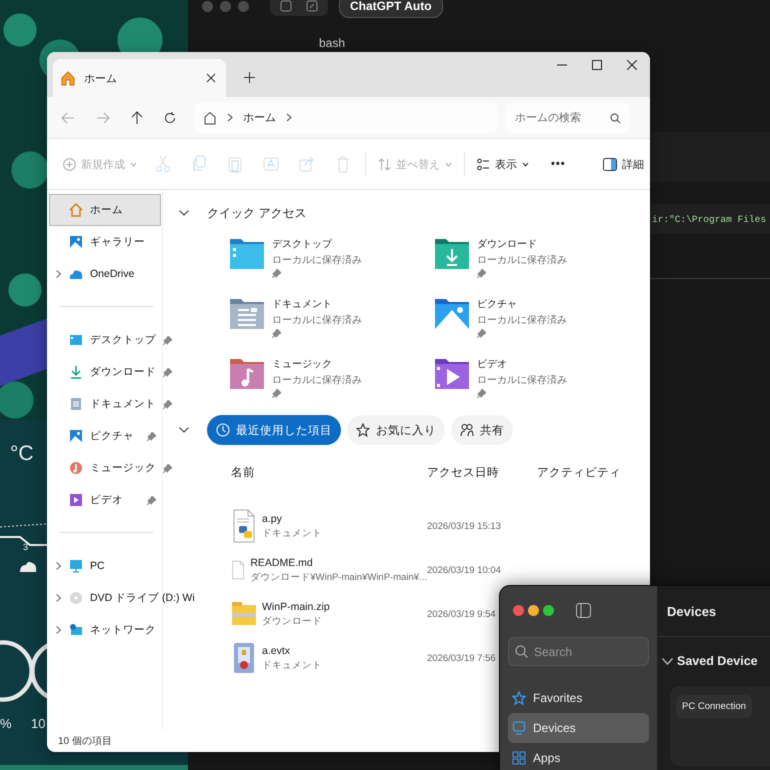  I want to click on folder-name: ビデオ, so click(492, 364).